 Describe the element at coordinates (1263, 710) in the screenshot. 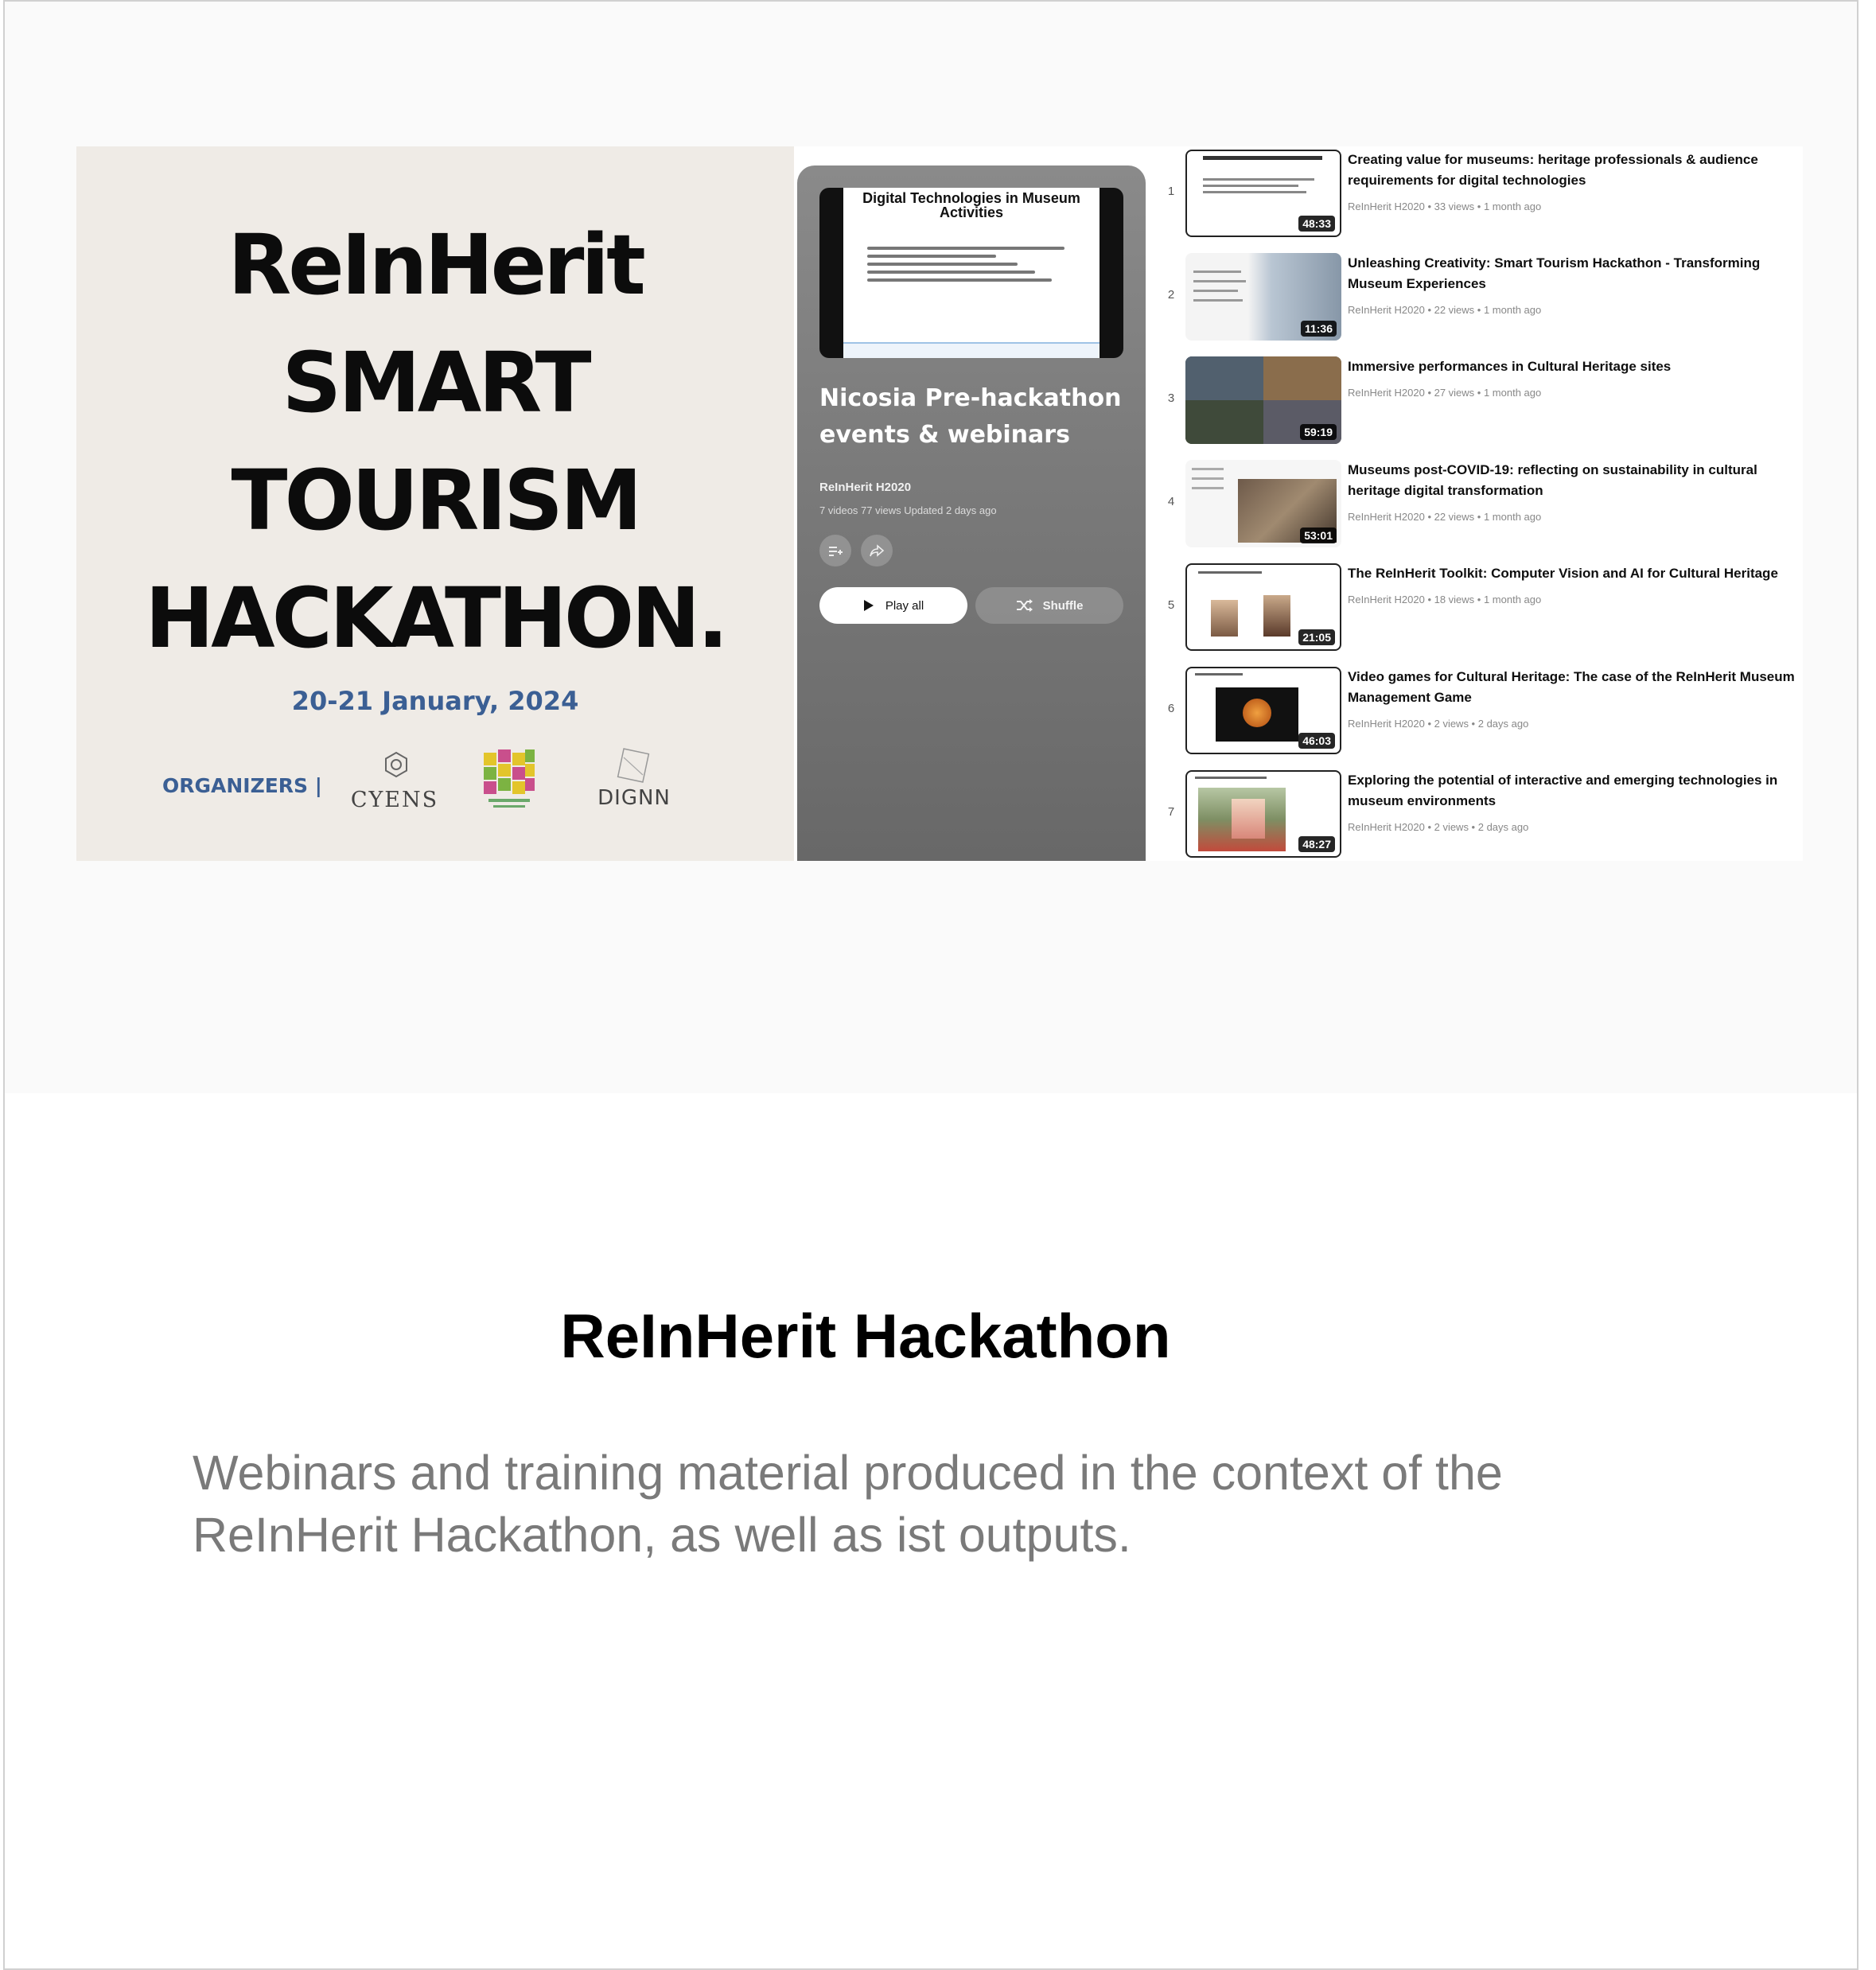

I see `video-thumbnail: 46:03` at that location.